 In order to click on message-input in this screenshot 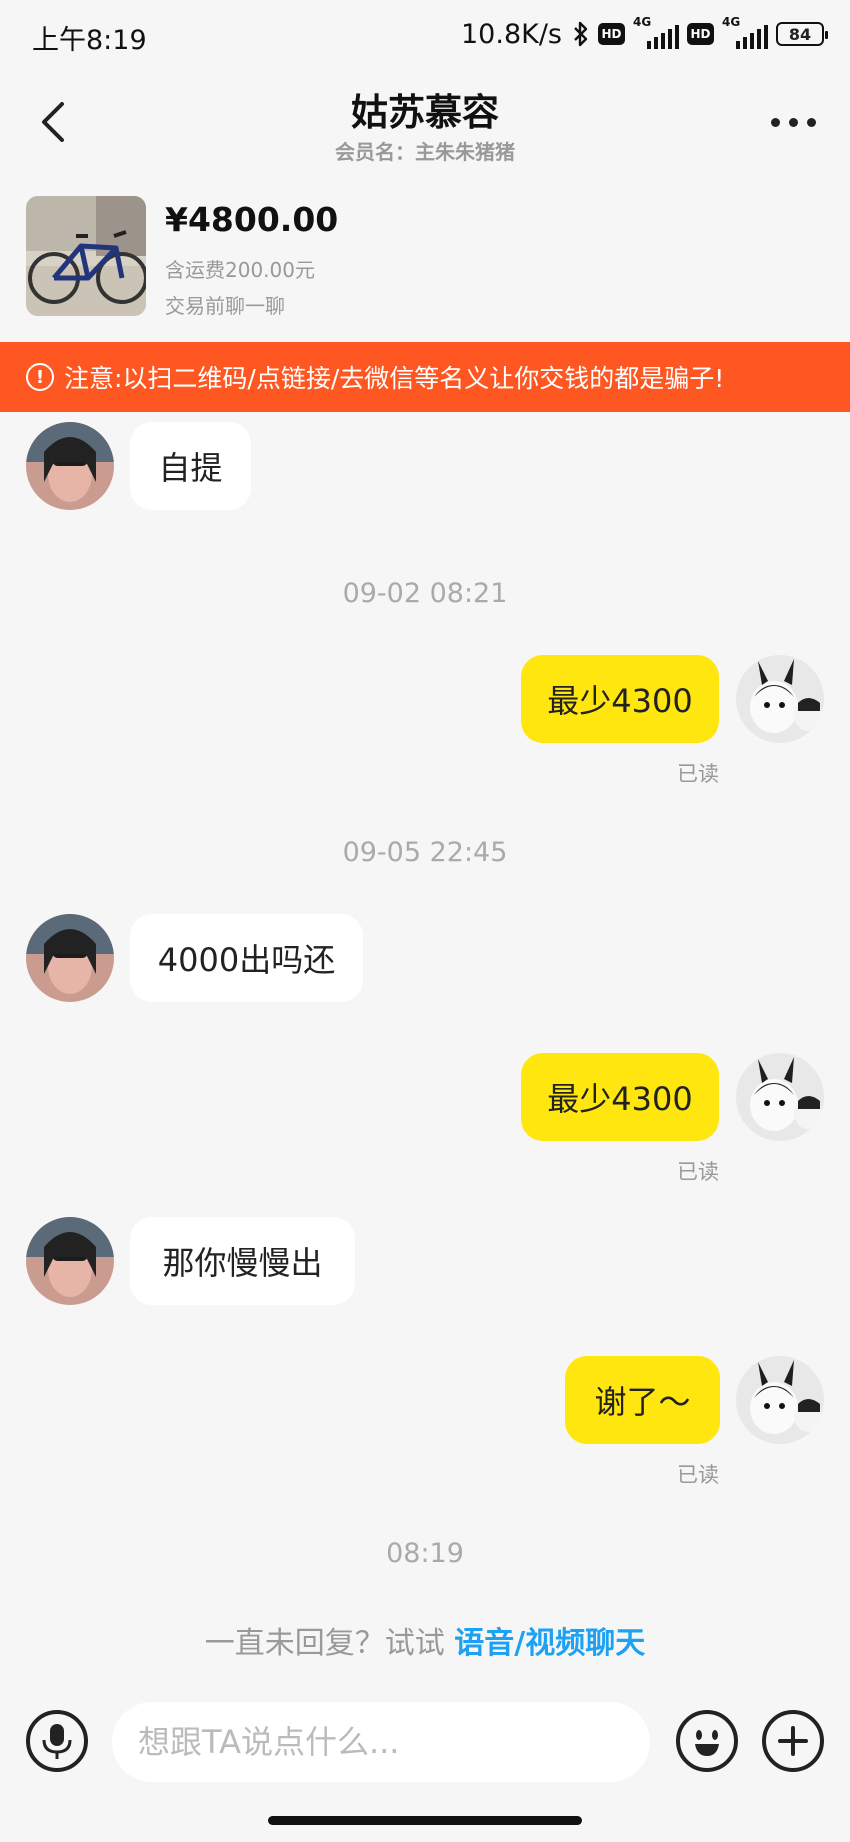, I will do `click(381, 1742)`.